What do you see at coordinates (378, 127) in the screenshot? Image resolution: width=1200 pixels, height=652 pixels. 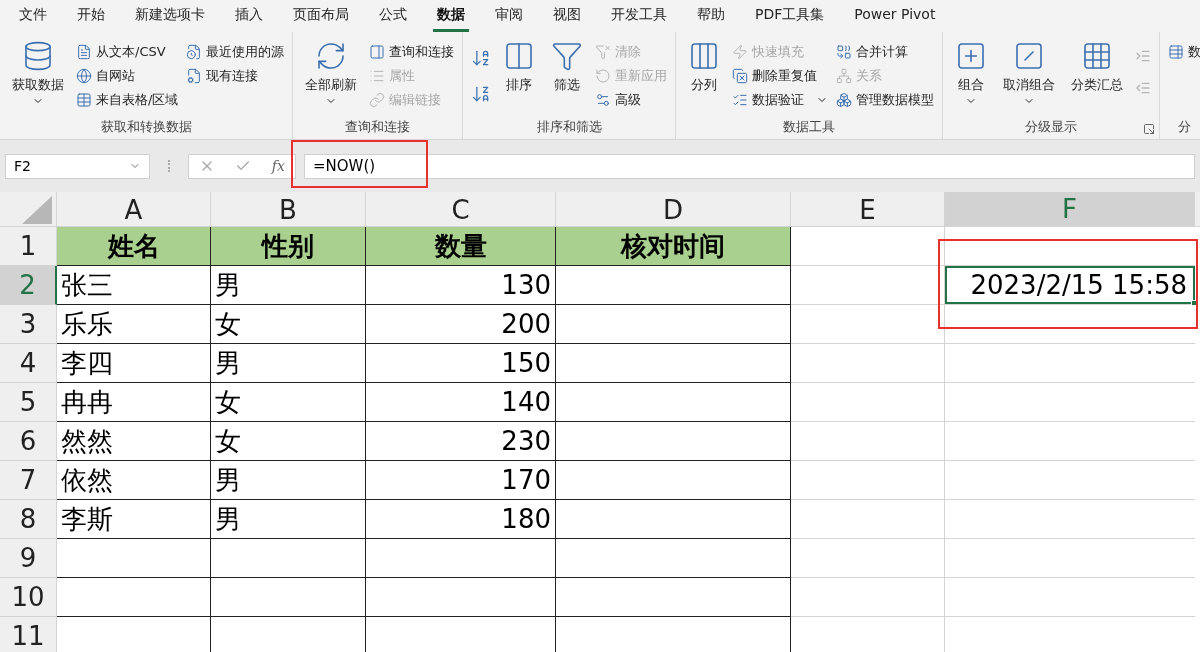 I see `group-label: 查询和连接` at bounding box center [378, 127].